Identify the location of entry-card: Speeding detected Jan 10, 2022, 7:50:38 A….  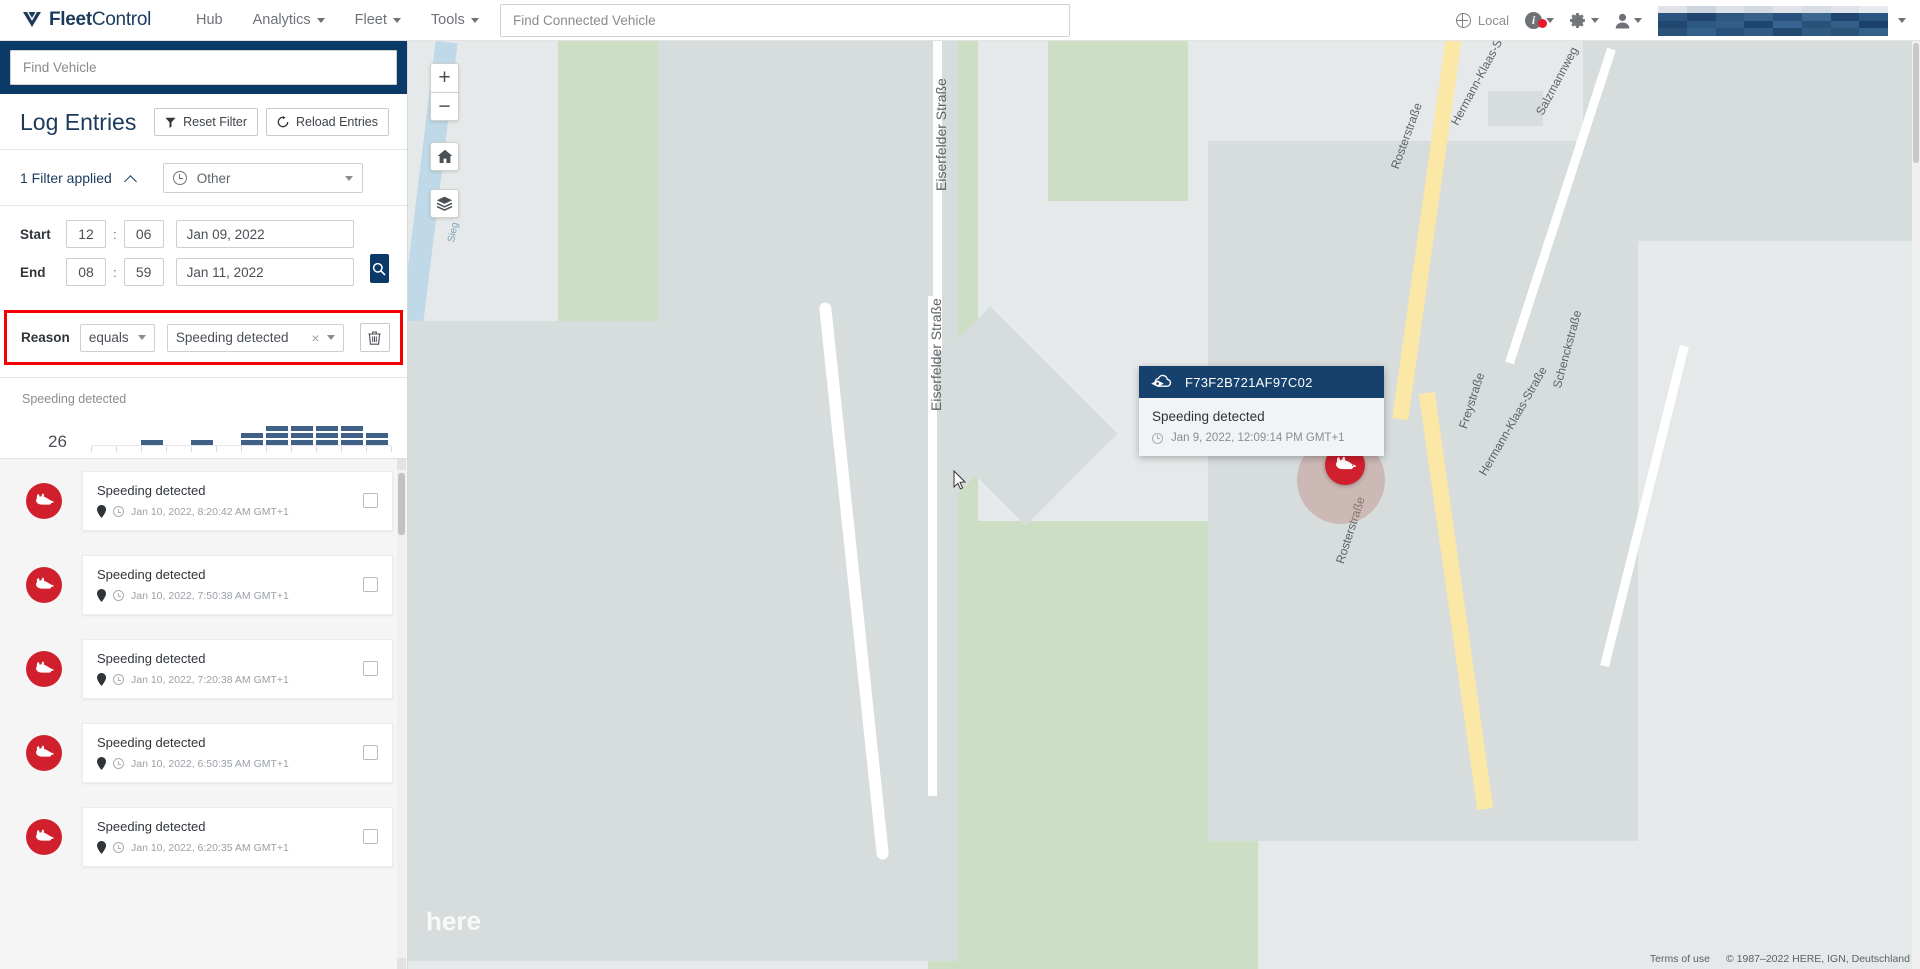
(237, 585).